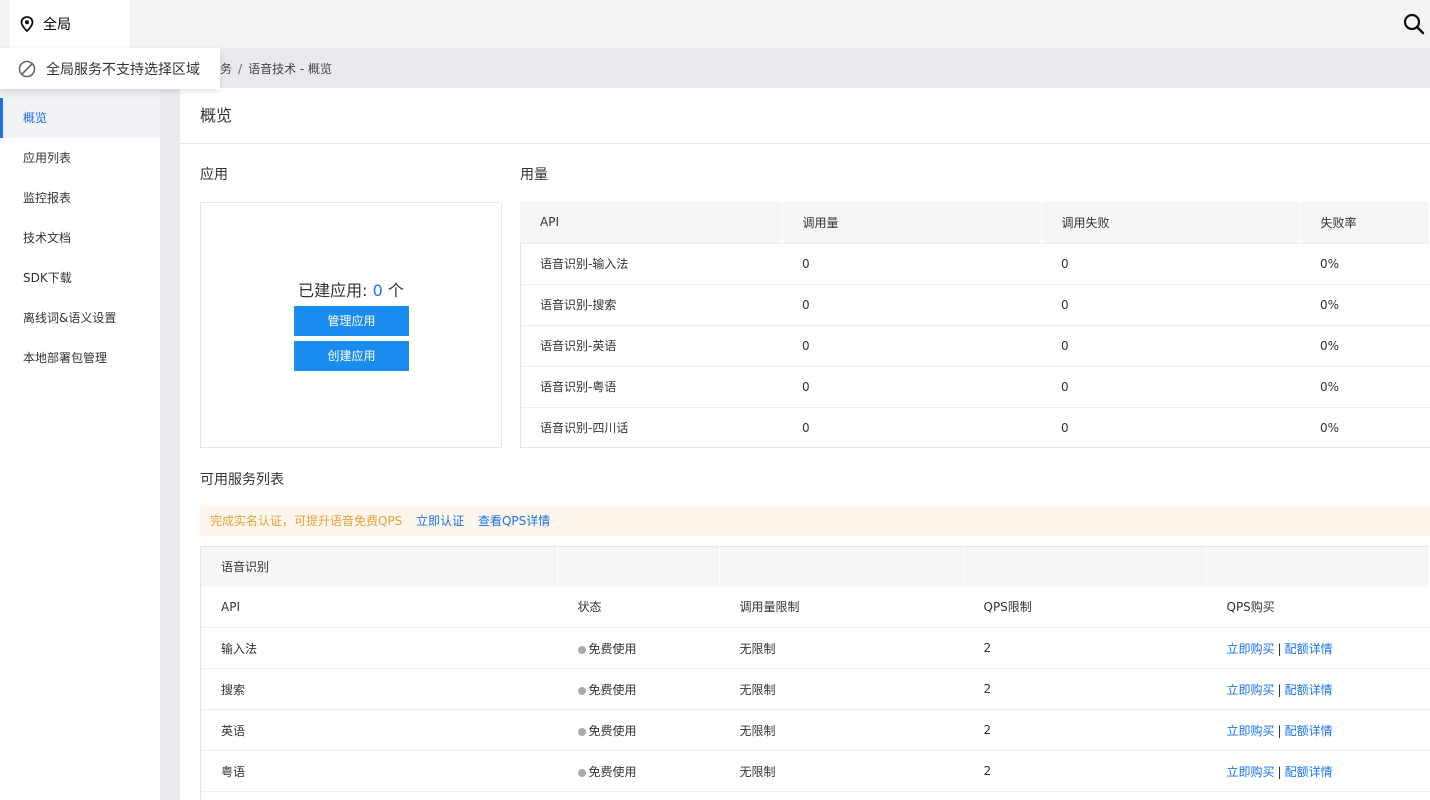 This screenshot has height=800, width=1430. What do you see at coordinates (815, 521) in the screenshot?
I see `qps-notice: 完成实名认证，可提升语音免费QPS 立即认证 查看QPS详情` at bounding box center [815, 521].